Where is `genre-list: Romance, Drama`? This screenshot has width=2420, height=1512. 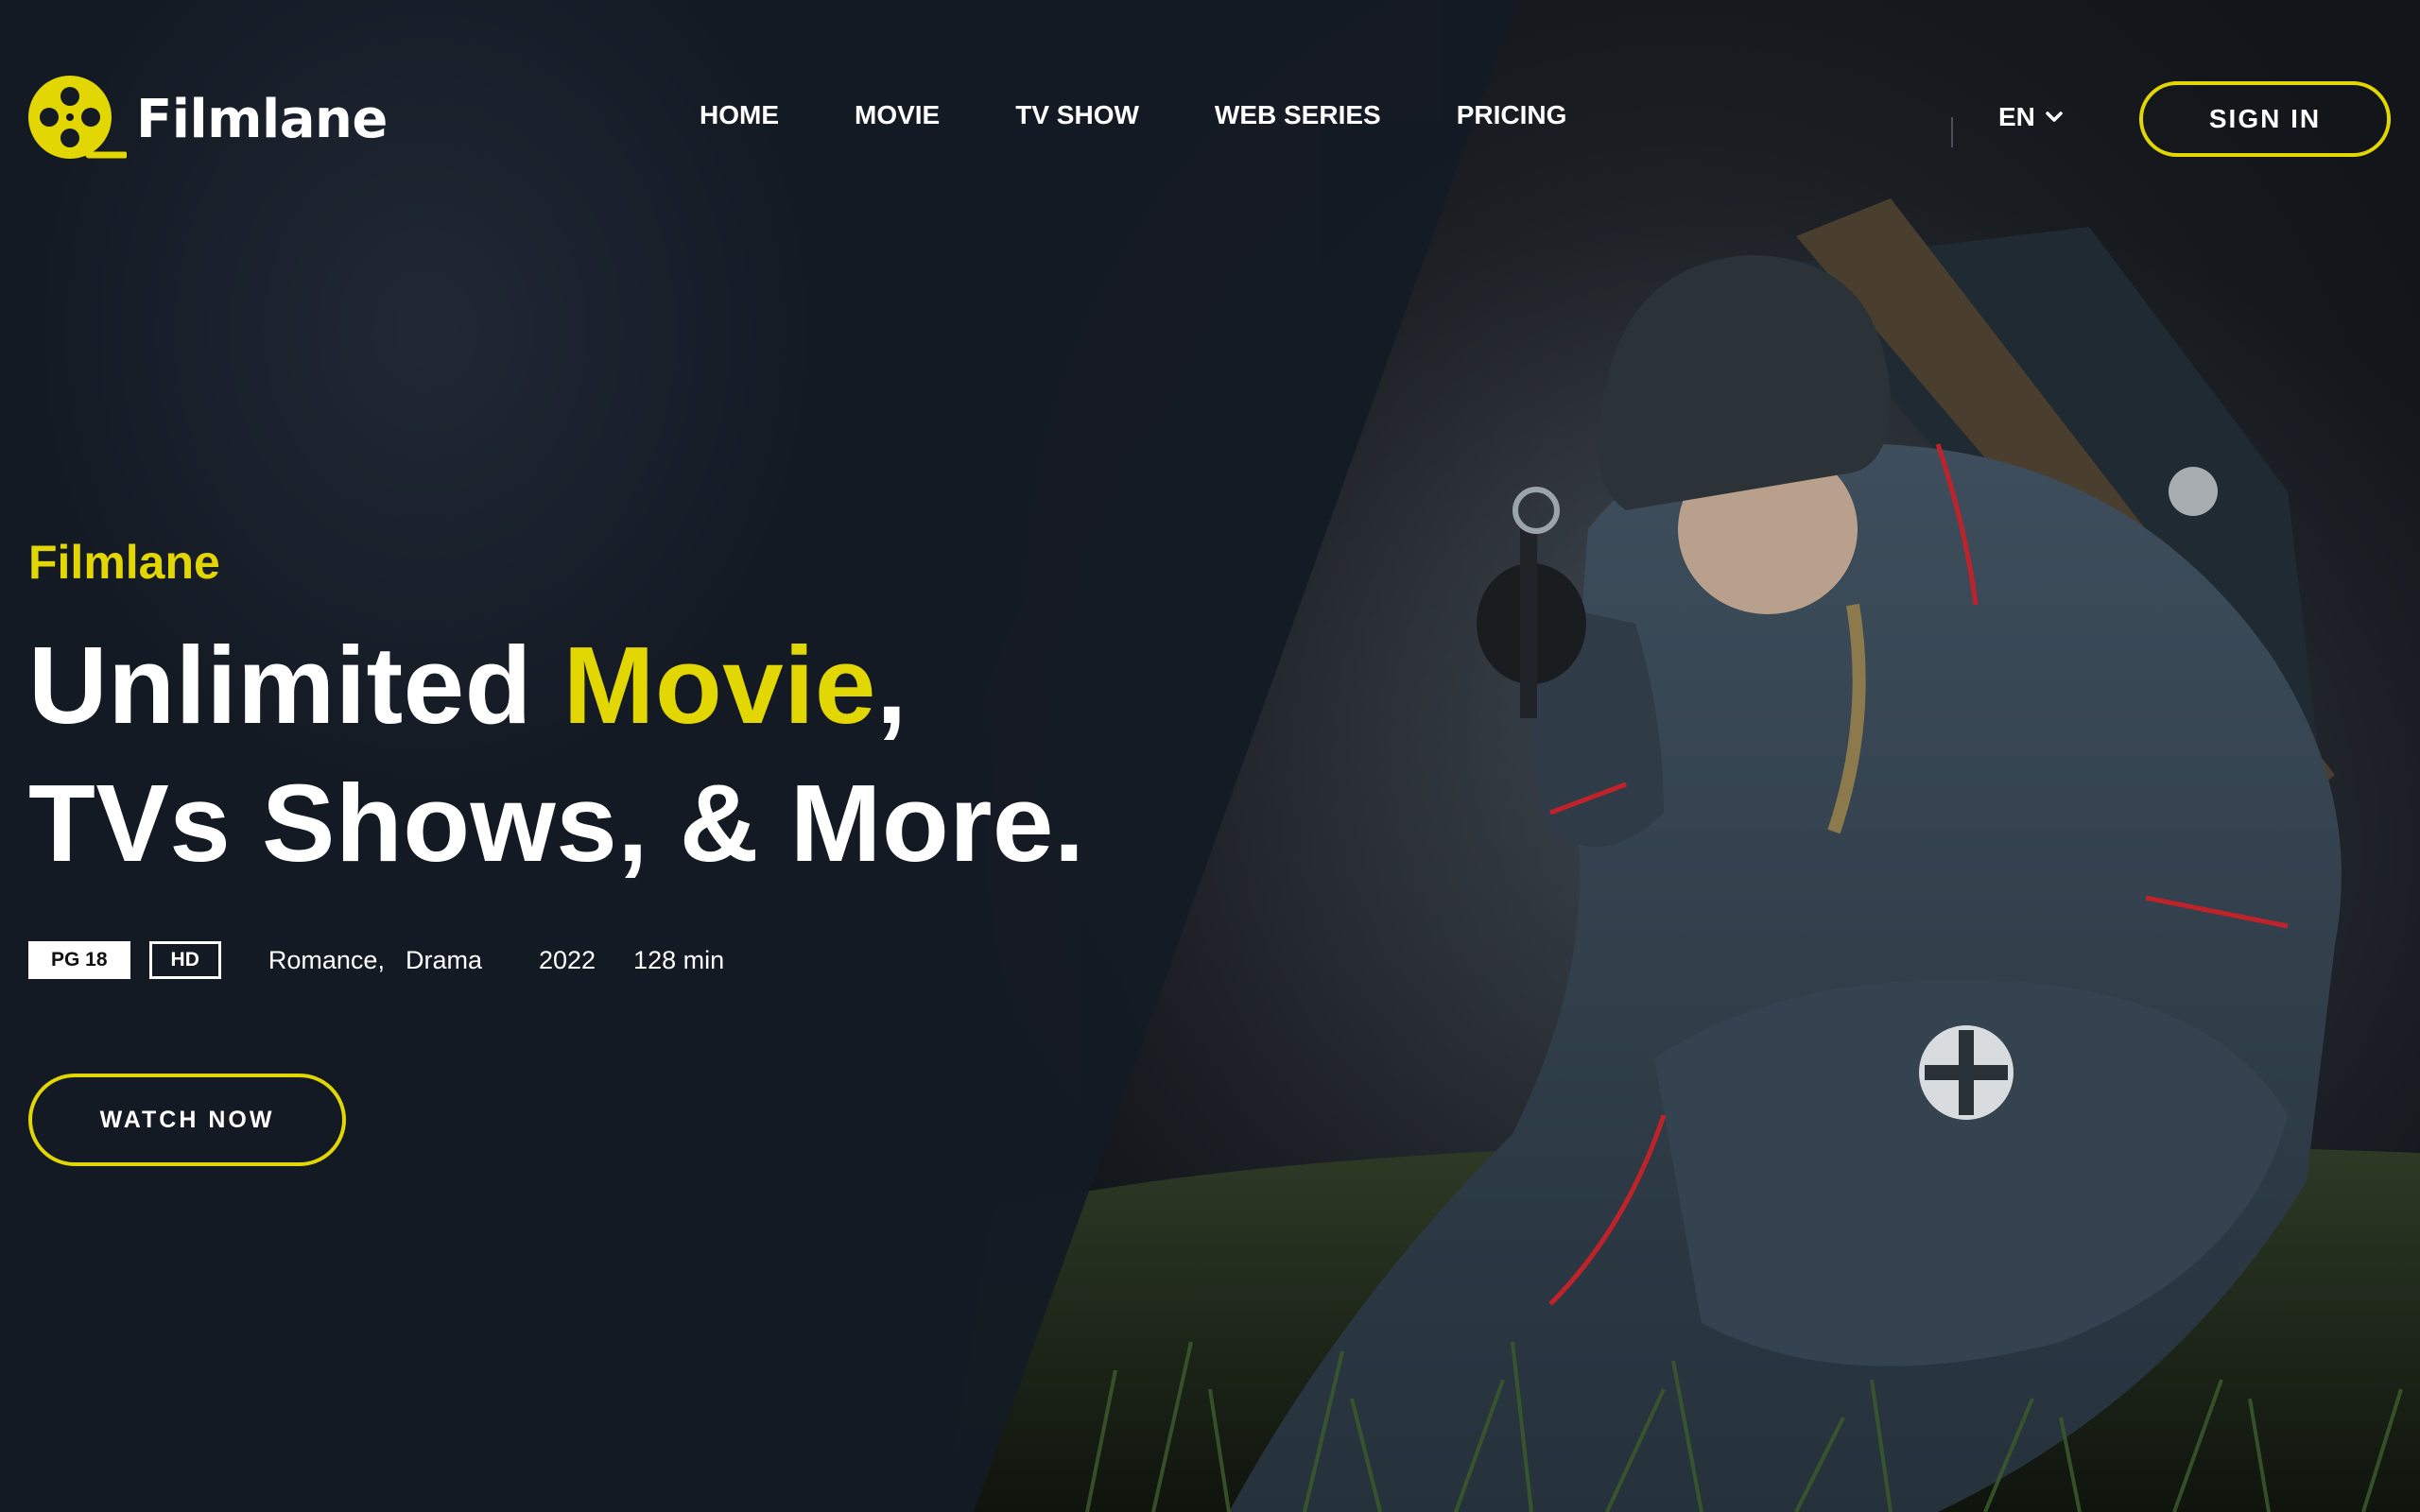 genre-list: Romance, Drama is located at coordinates (375, 960).